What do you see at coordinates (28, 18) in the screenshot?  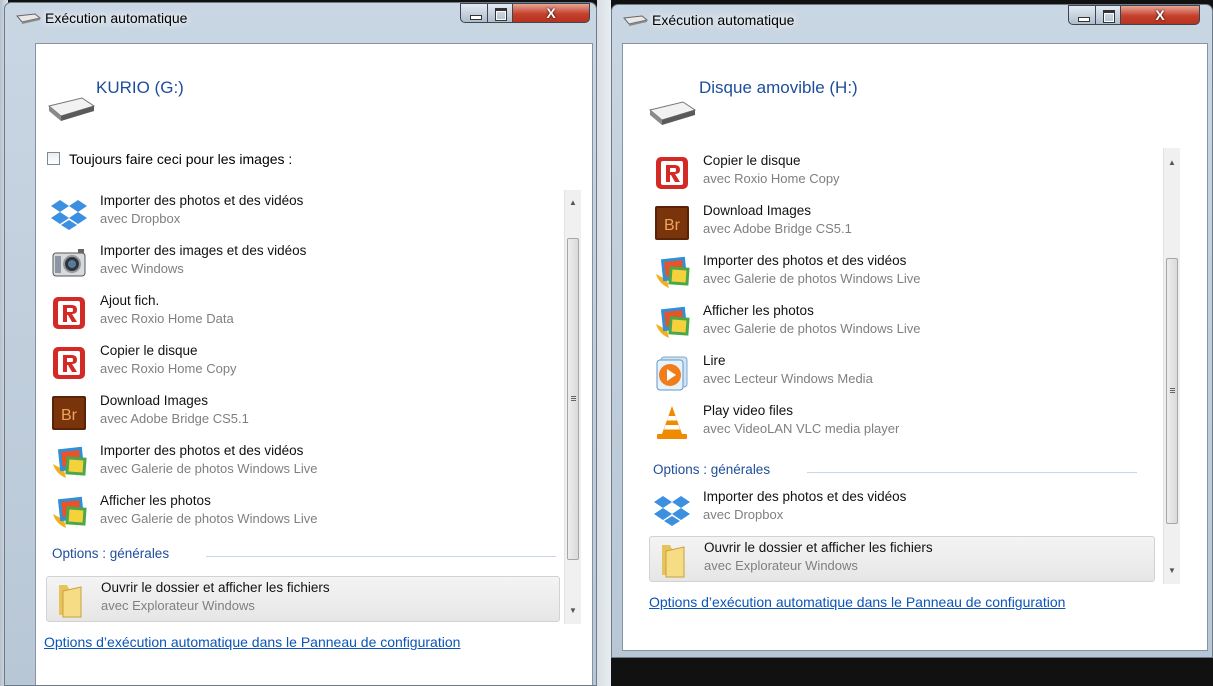 I see `drive-title-icon` at bounding box center [28, 18].